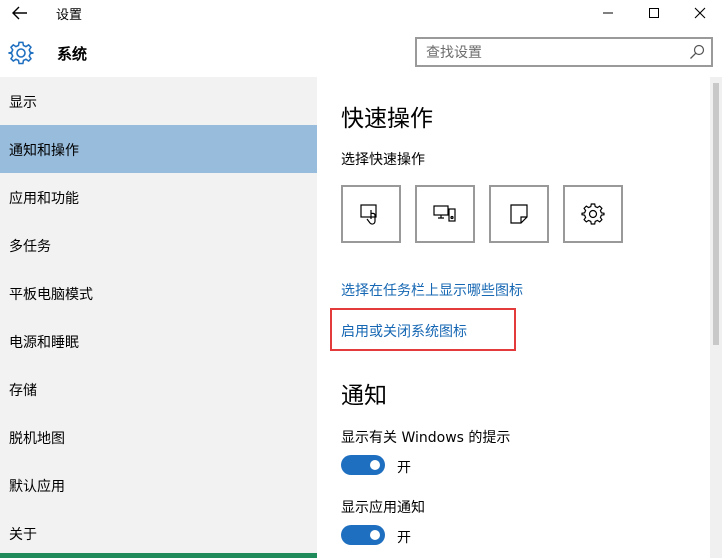  Describe the element at coordinates (363, 535) in the screenshot. I see `app-notifications-toggle` at that location.